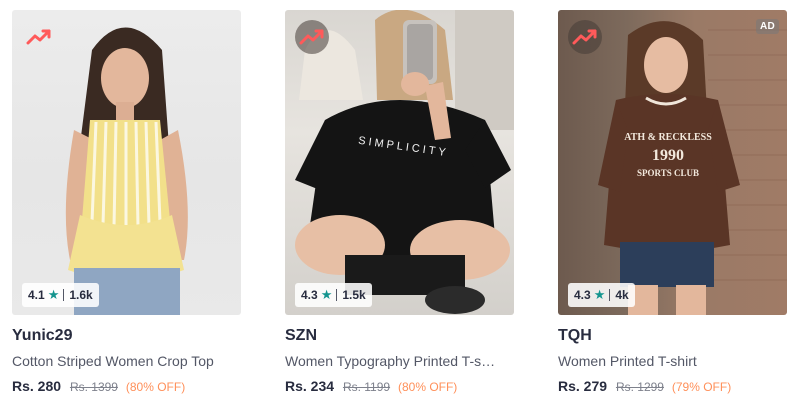 Image resolution: width=800 pixels, height=401 pixels. I want to click on sale-price: Rs. 234, so click(310, 386).